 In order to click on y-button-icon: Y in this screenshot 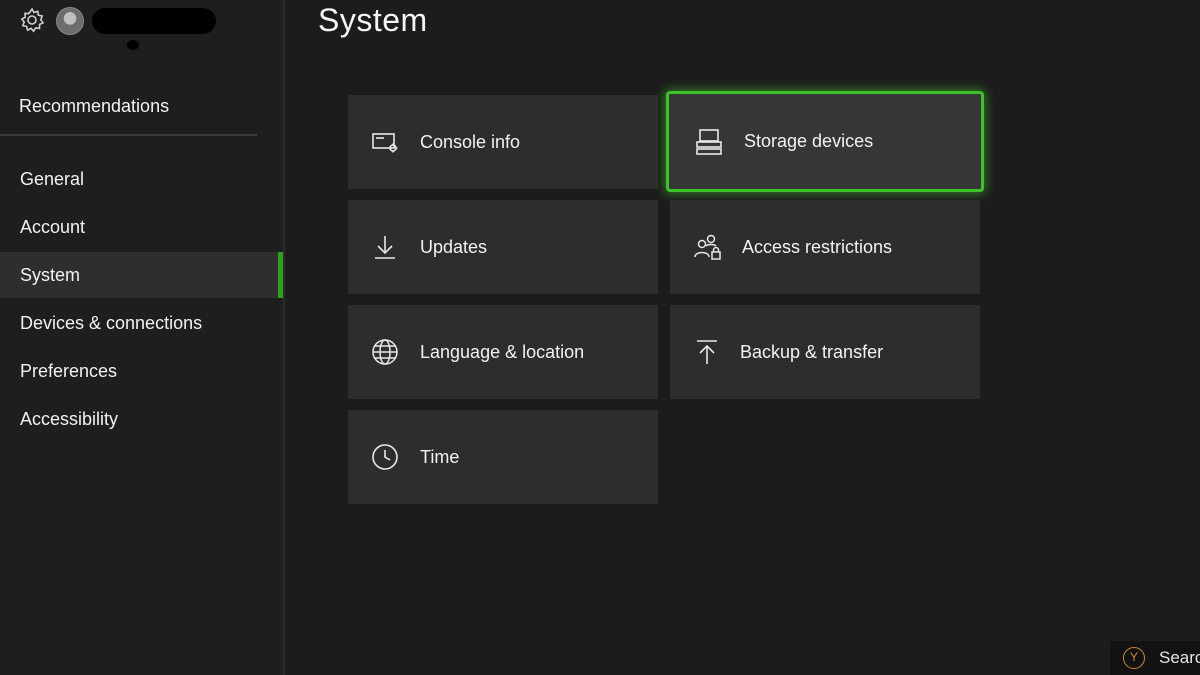, I will do `click(1134, 658)`.